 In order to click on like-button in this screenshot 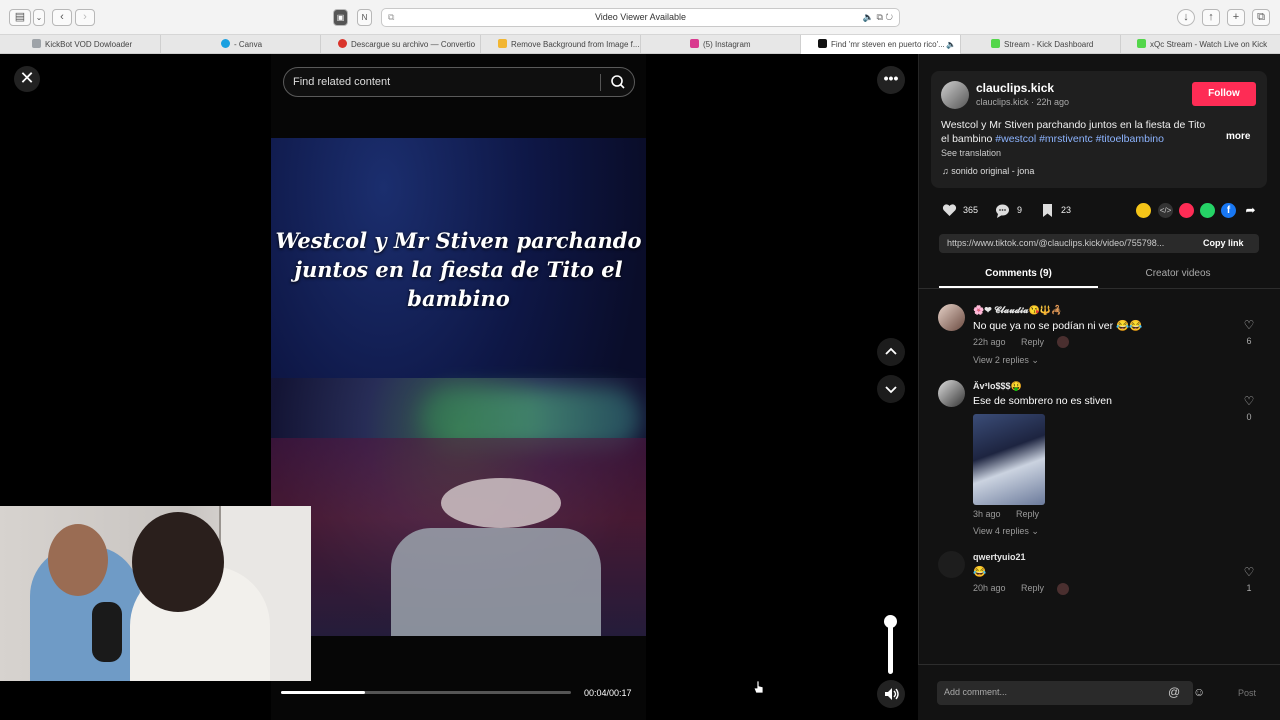, I will do `click(949, 210)`.